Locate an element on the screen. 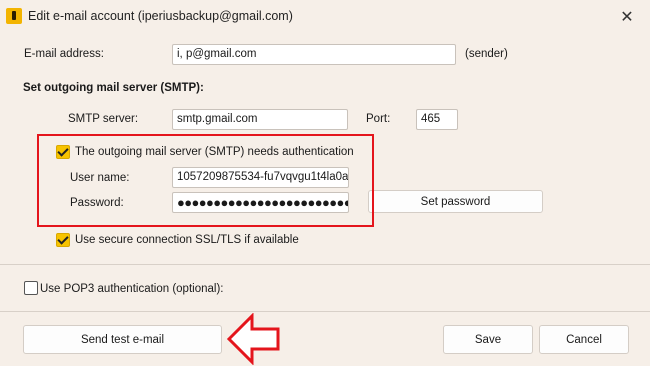  password-label: Password: is located at coordinates (97, 203).